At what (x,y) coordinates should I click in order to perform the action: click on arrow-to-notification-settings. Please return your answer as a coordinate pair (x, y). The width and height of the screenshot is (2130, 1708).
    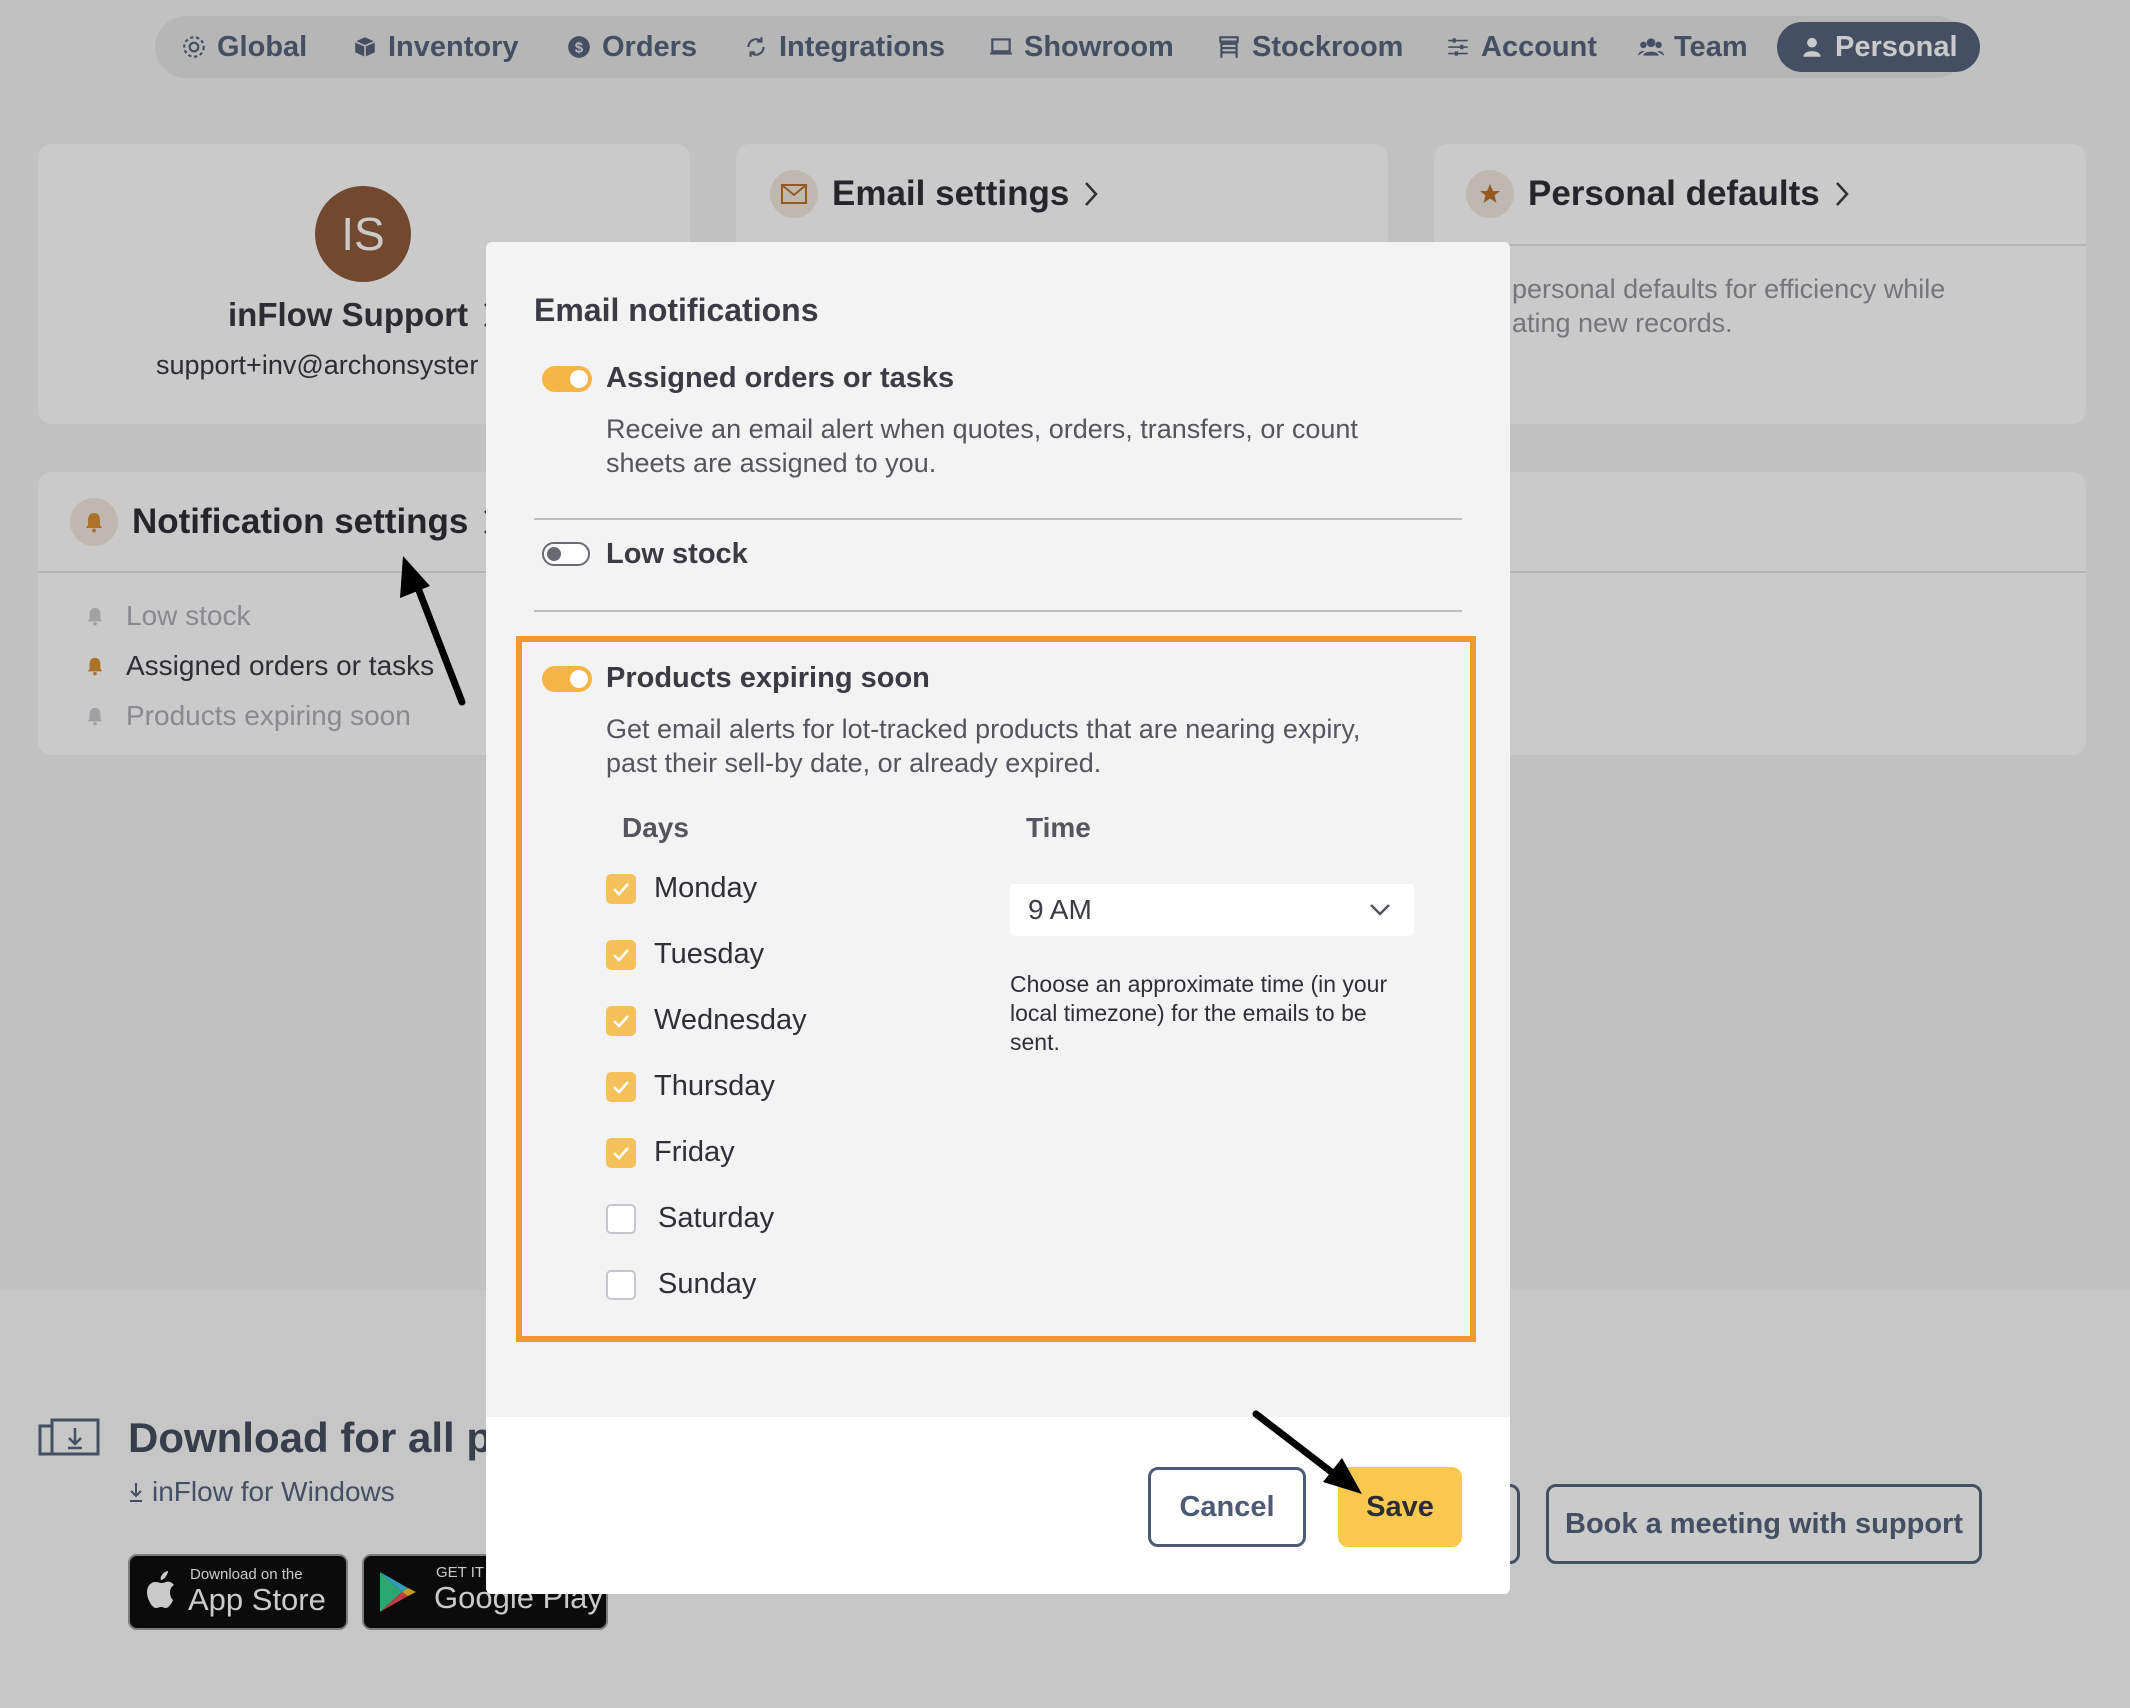
    Looking at the image, I should click on (433, 631).